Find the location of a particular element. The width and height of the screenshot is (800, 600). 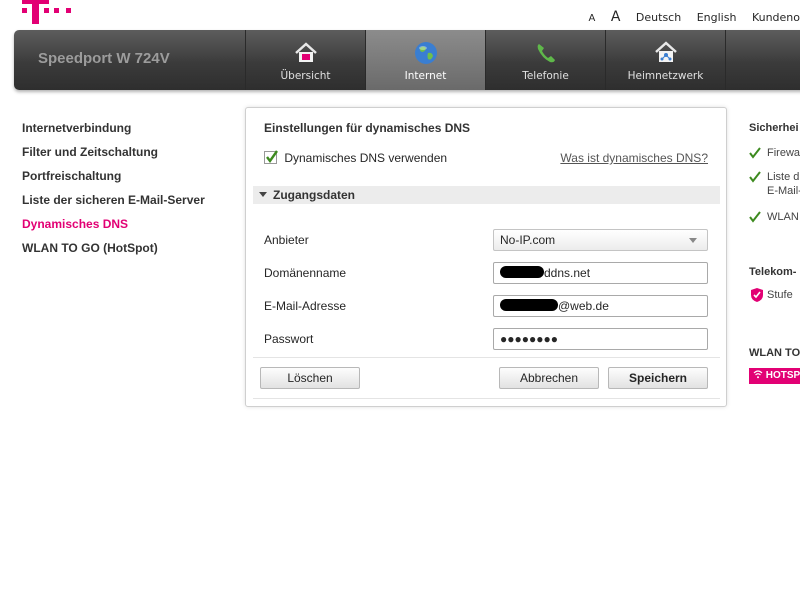

tab-uebersicht: Übersicht is located at coordinates (305, 60).